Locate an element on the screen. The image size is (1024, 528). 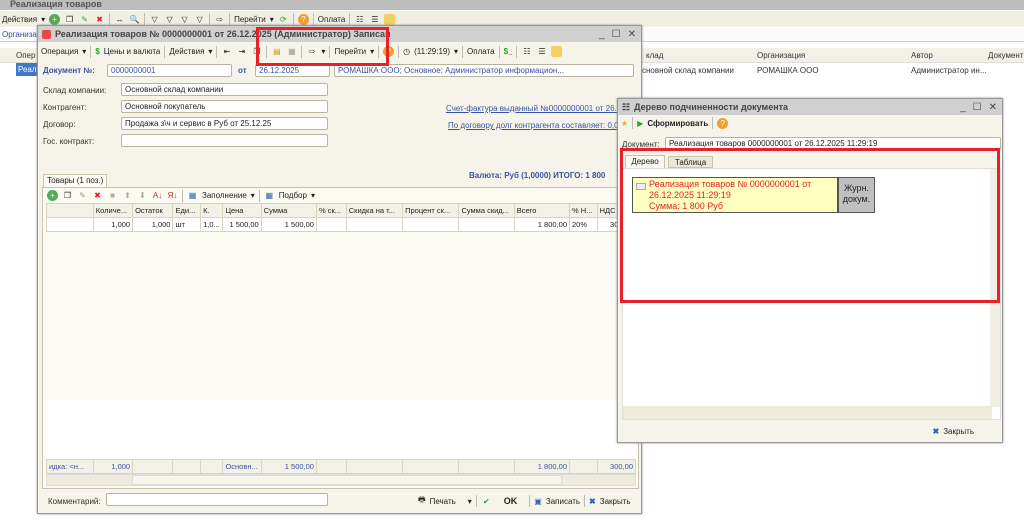
edit-row-icon: ✎ is located at coordinates (82, 195).